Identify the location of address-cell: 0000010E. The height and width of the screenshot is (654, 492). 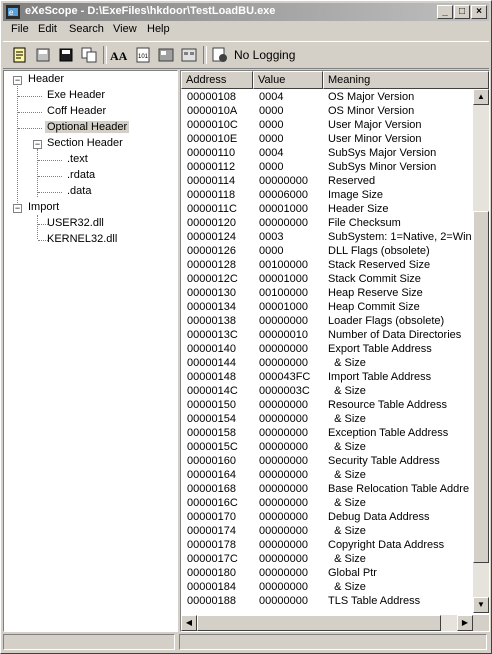
(212, 139).